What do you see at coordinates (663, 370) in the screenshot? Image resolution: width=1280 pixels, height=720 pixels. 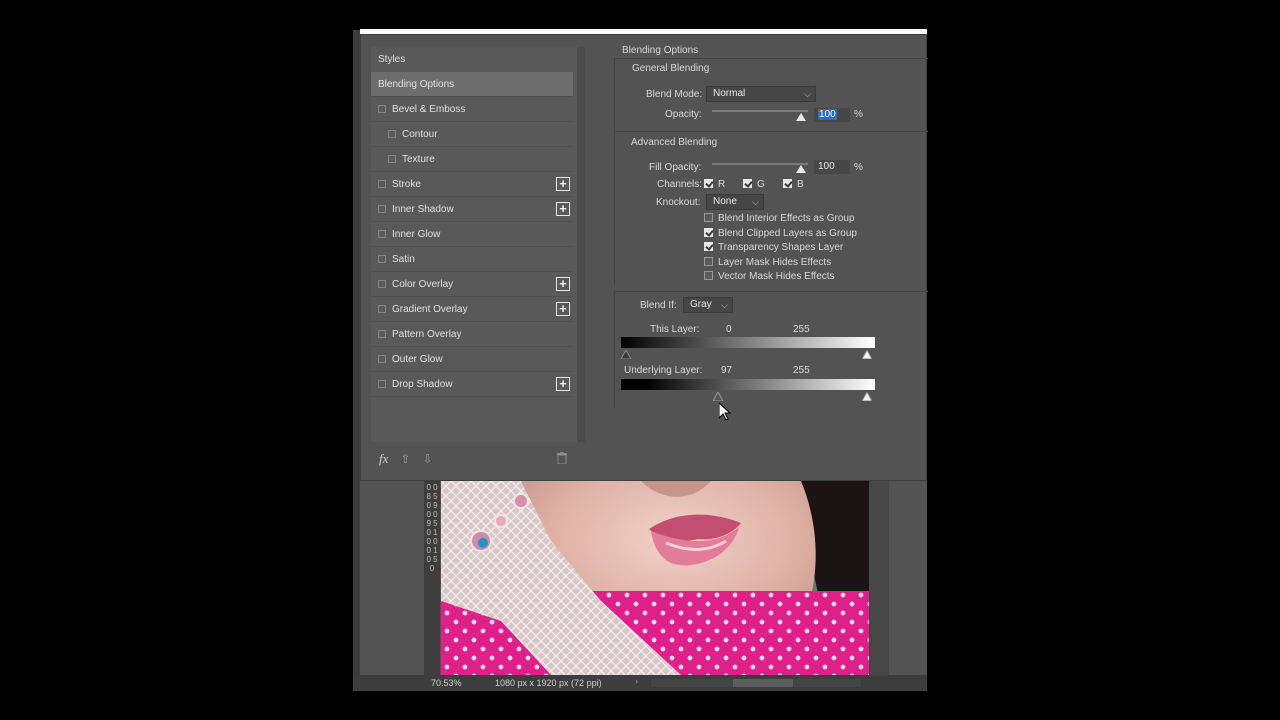 I see `underlying-layer-label: Underlying Layer:` at bounding box center [663, 370].